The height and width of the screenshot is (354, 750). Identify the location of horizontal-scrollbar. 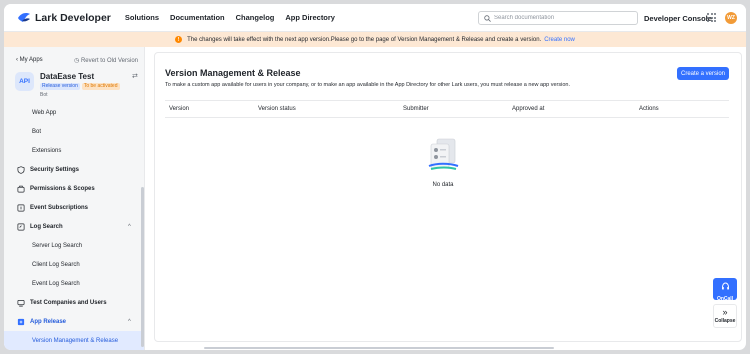
(379, 348).